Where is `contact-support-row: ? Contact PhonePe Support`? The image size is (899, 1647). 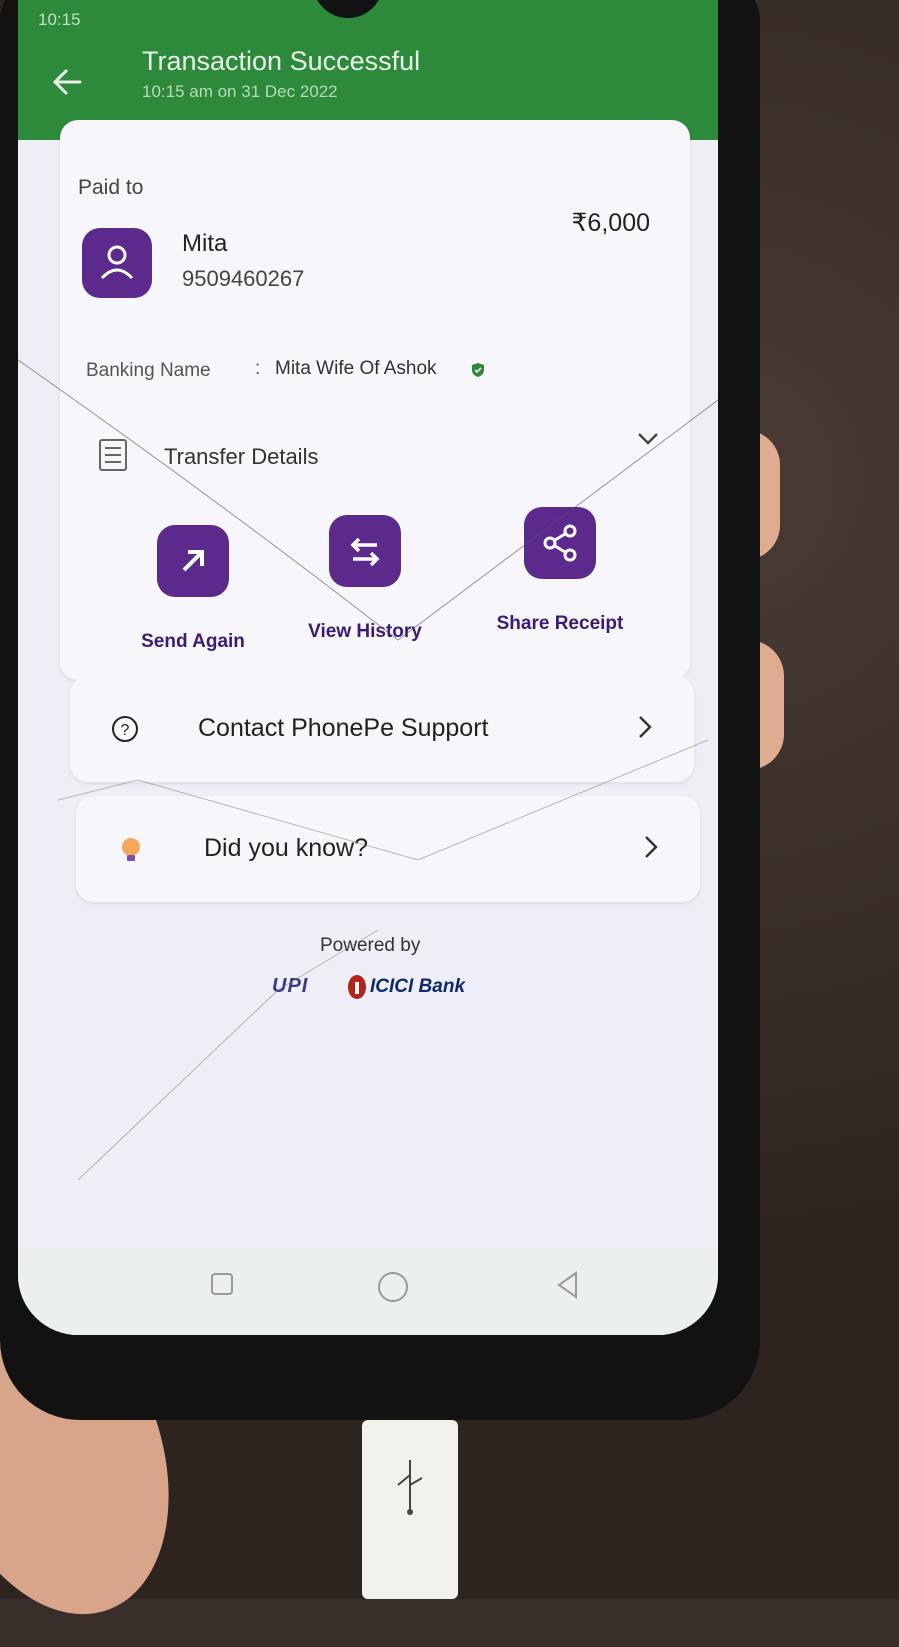
contact-support-row: ? Contact PhonePe Support is located at coordinates (382, 729).